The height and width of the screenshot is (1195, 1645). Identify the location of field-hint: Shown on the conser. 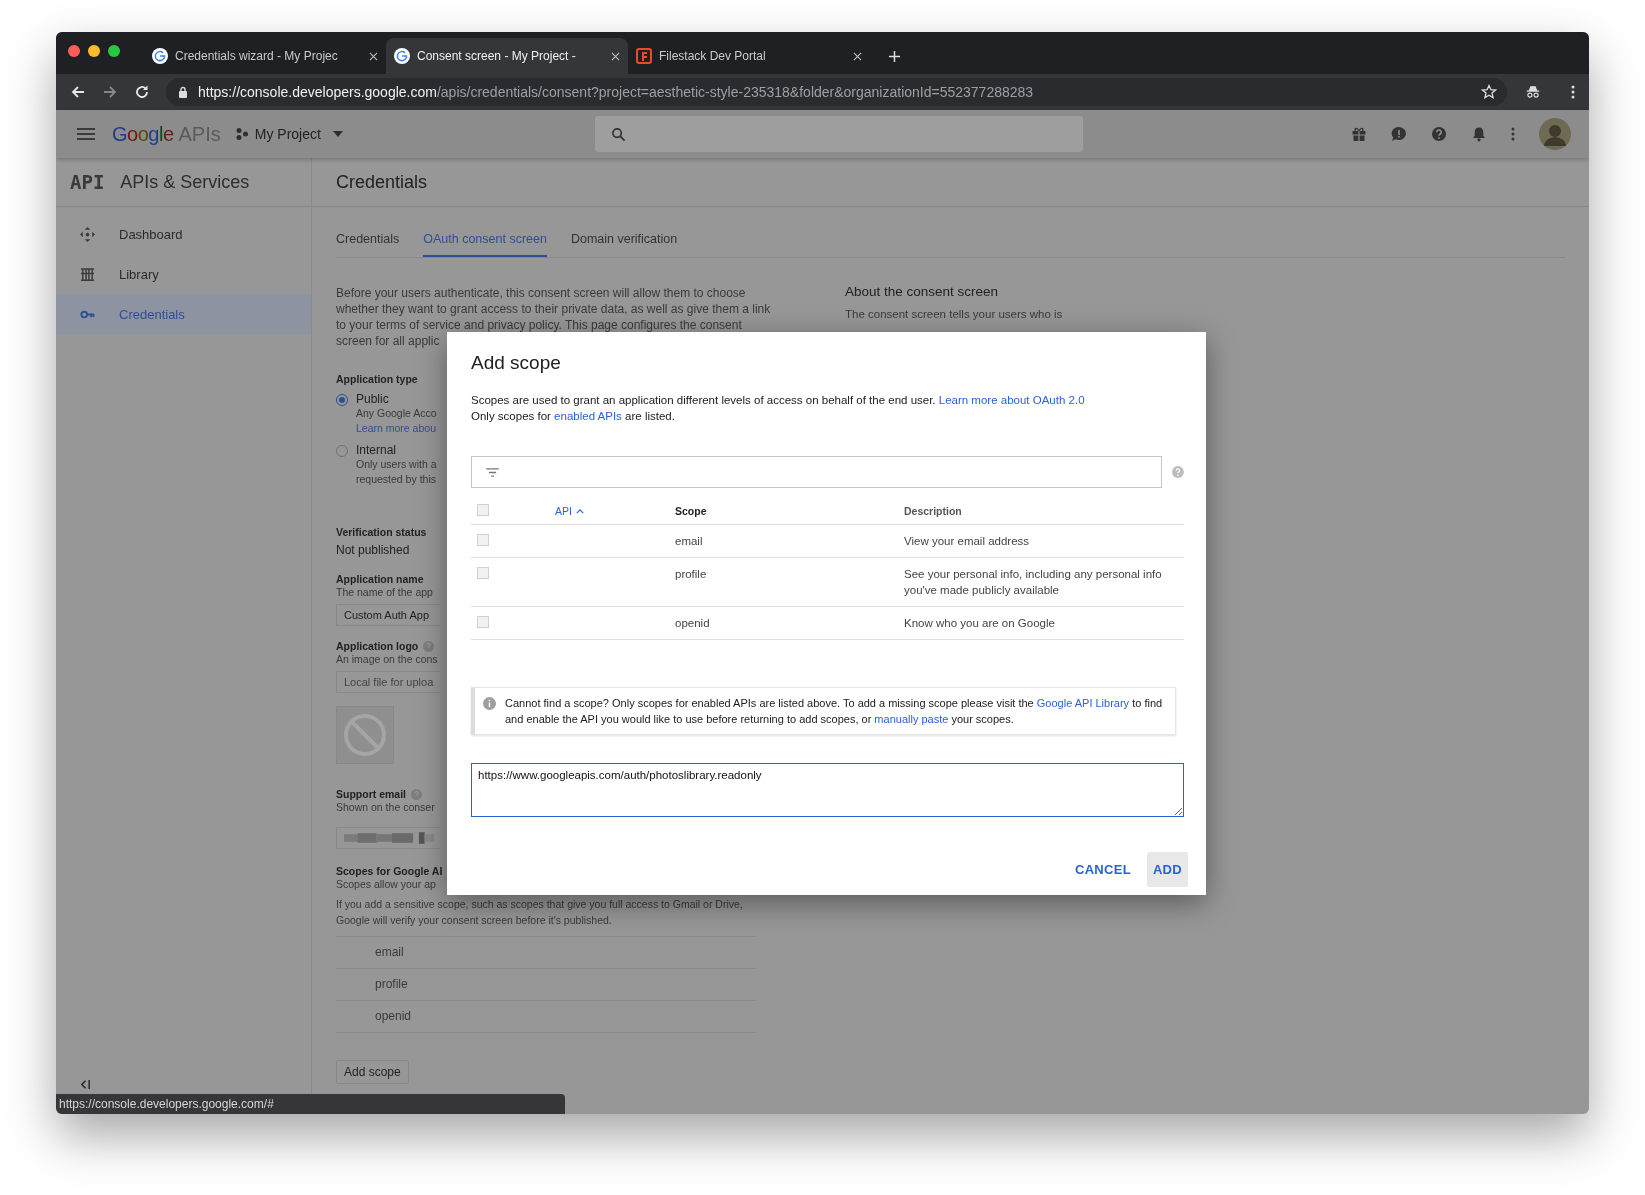
(385, 807).